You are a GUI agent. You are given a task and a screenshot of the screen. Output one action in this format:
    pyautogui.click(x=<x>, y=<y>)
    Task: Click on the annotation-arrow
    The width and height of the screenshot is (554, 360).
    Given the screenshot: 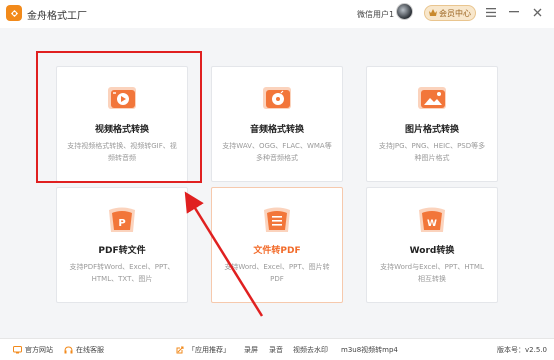 What is the action you would take?
    pyautogui.click(x=224, y=254)
    